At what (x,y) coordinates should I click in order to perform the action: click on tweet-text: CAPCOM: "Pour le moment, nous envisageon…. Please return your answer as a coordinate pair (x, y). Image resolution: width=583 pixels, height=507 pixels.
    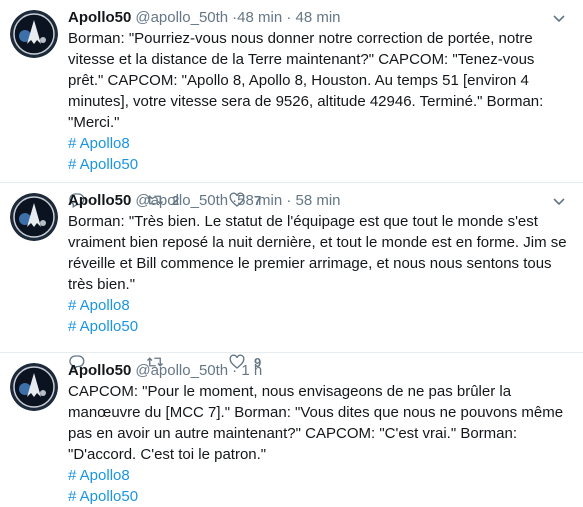
    Looking at the image, I should click on (316, 423).